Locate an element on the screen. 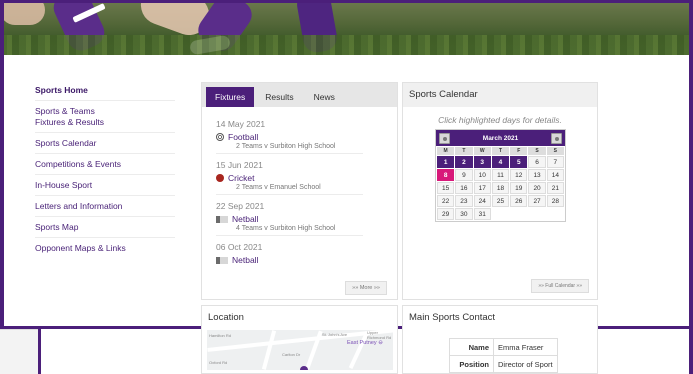 This screenshot has height=374, width=693. station-name: East Putney is located at coordinates (362, 343).